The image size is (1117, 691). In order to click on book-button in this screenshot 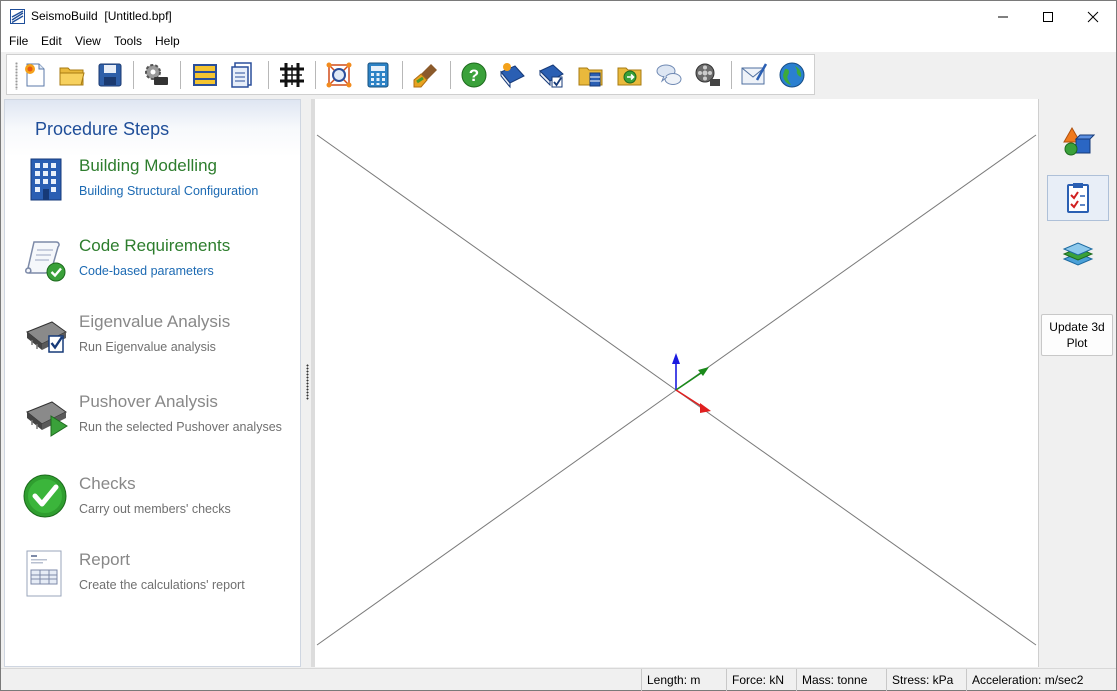, I will do `click(512, 75)`.